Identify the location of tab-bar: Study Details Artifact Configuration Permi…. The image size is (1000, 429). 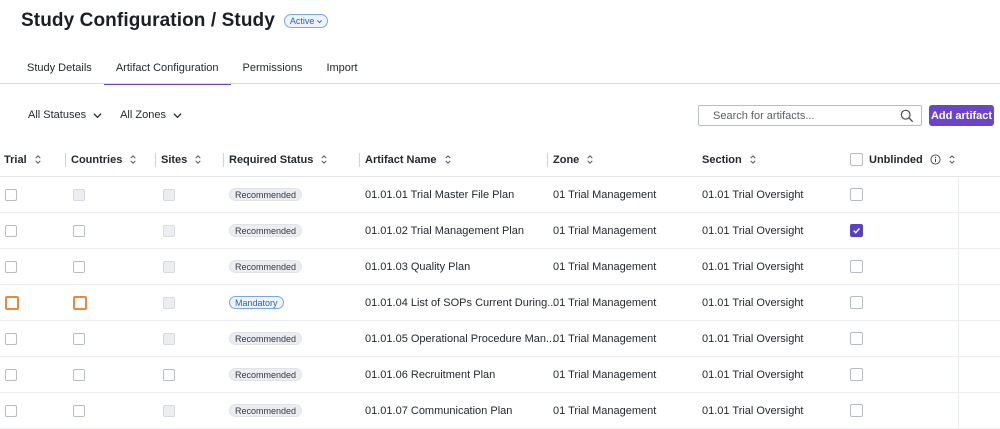
(192, 68).